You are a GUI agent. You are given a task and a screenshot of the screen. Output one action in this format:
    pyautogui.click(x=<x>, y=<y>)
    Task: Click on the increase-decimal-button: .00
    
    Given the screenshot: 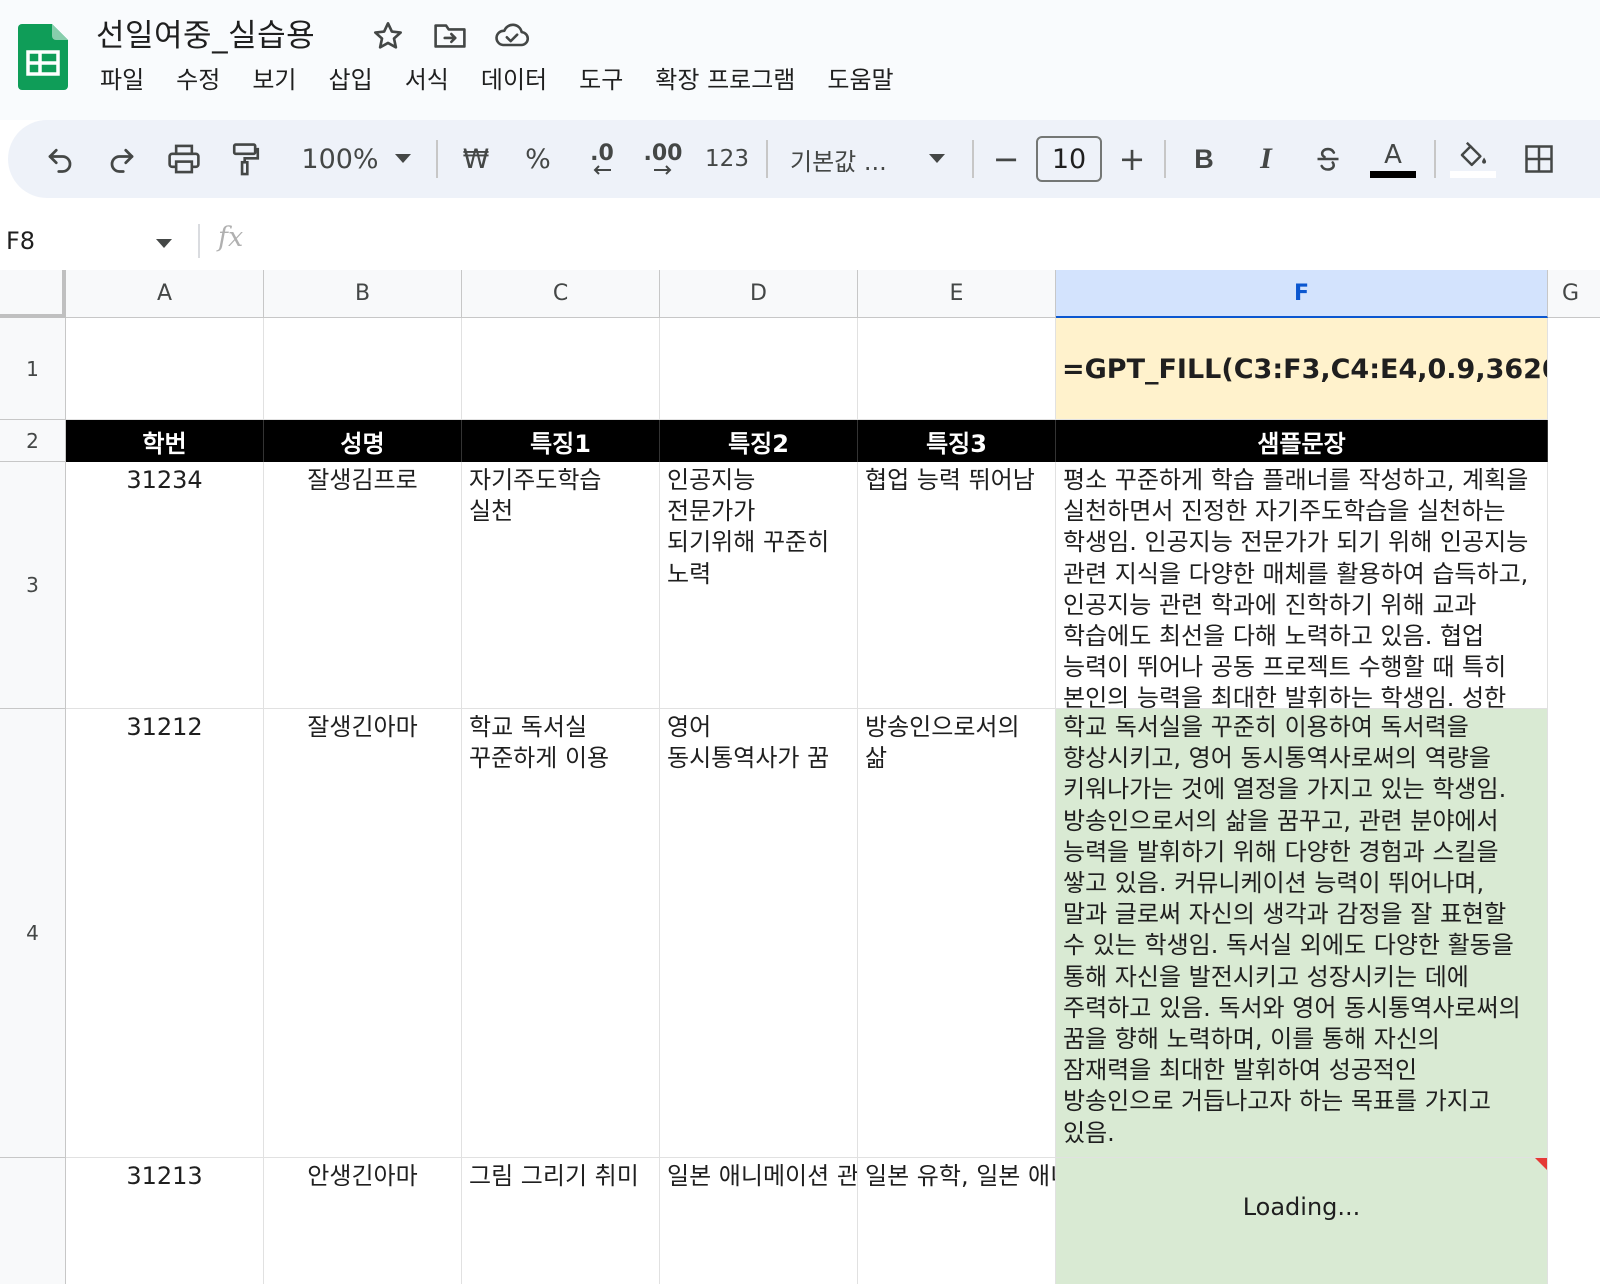 What is the action you would take?
    pyautogui.click(x=663, y=159)
    